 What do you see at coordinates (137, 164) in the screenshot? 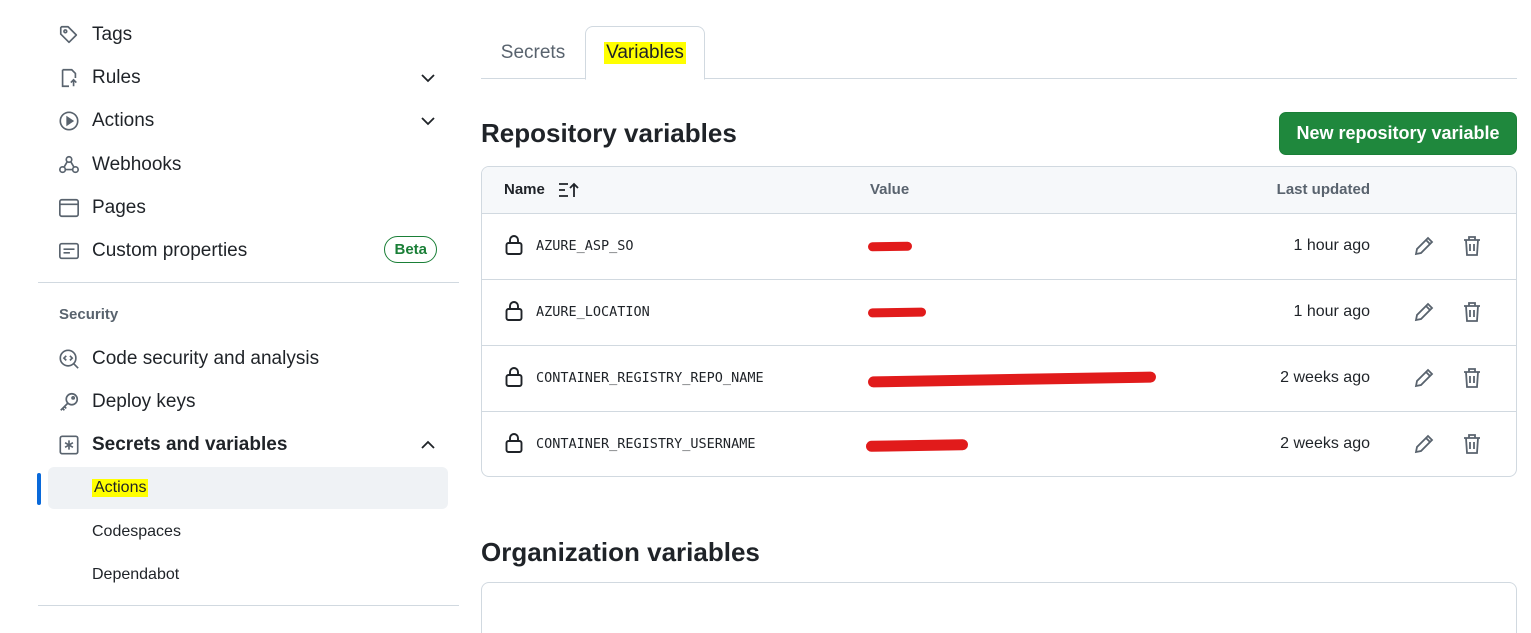
I see `sidebar-item-label: Webhooks` at bounding box center [137, 164].